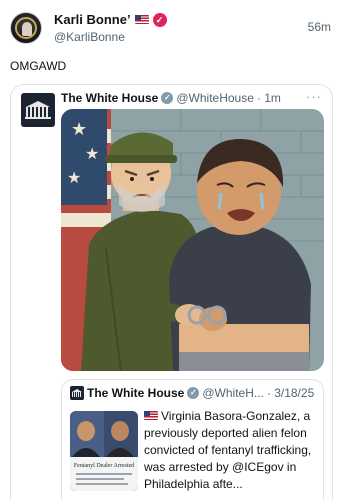 The height and width of the screenshot is (500, 343). Describe the element at coordinates (77, 393) in the screenshot. I see `white-house-small-avatar` at that location.